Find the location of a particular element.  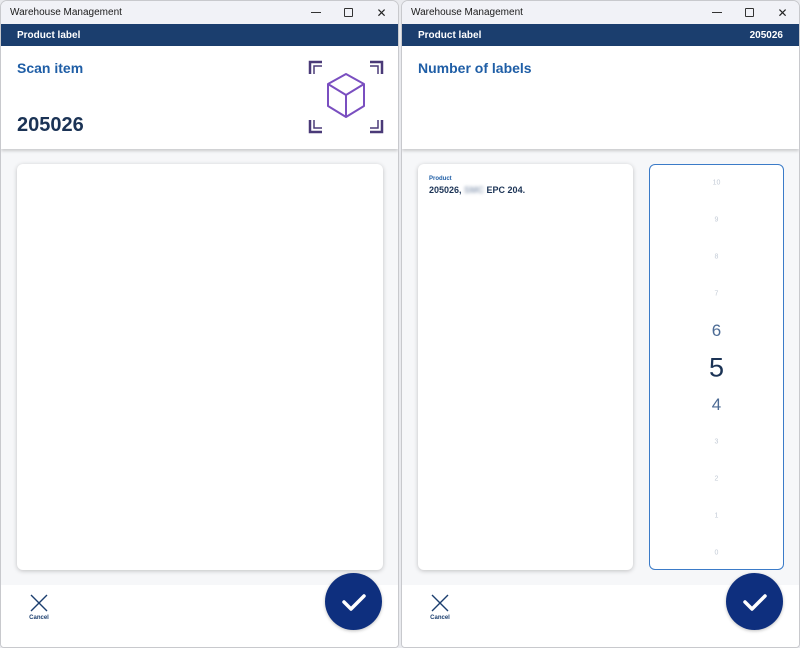

picker-item: 10 is located at coordinates (716, 183).